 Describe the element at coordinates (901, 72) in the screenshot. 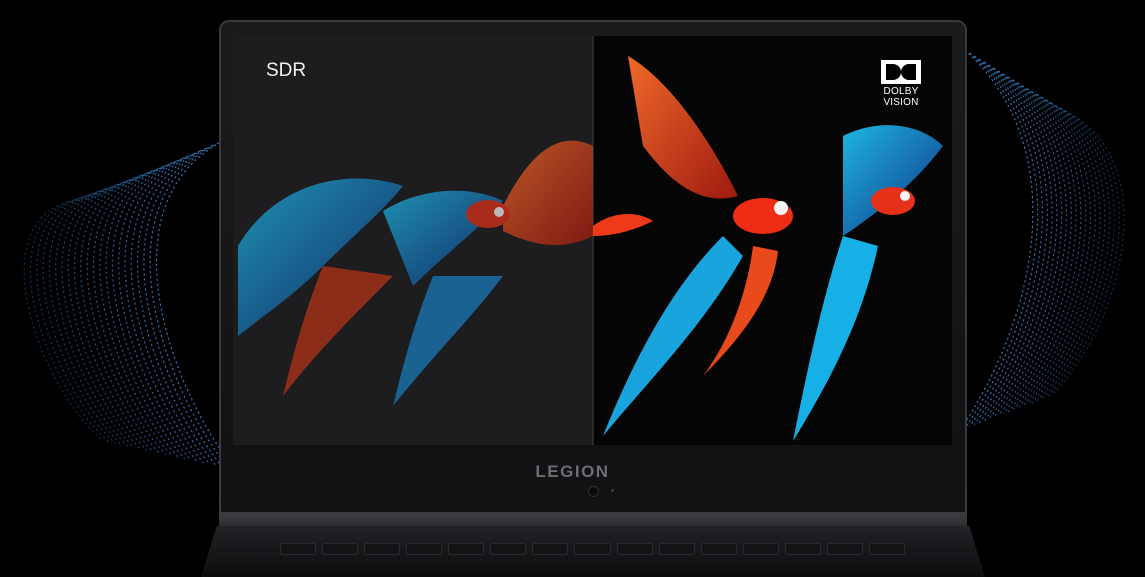

I see `dolby-double-d-icon` at that location.